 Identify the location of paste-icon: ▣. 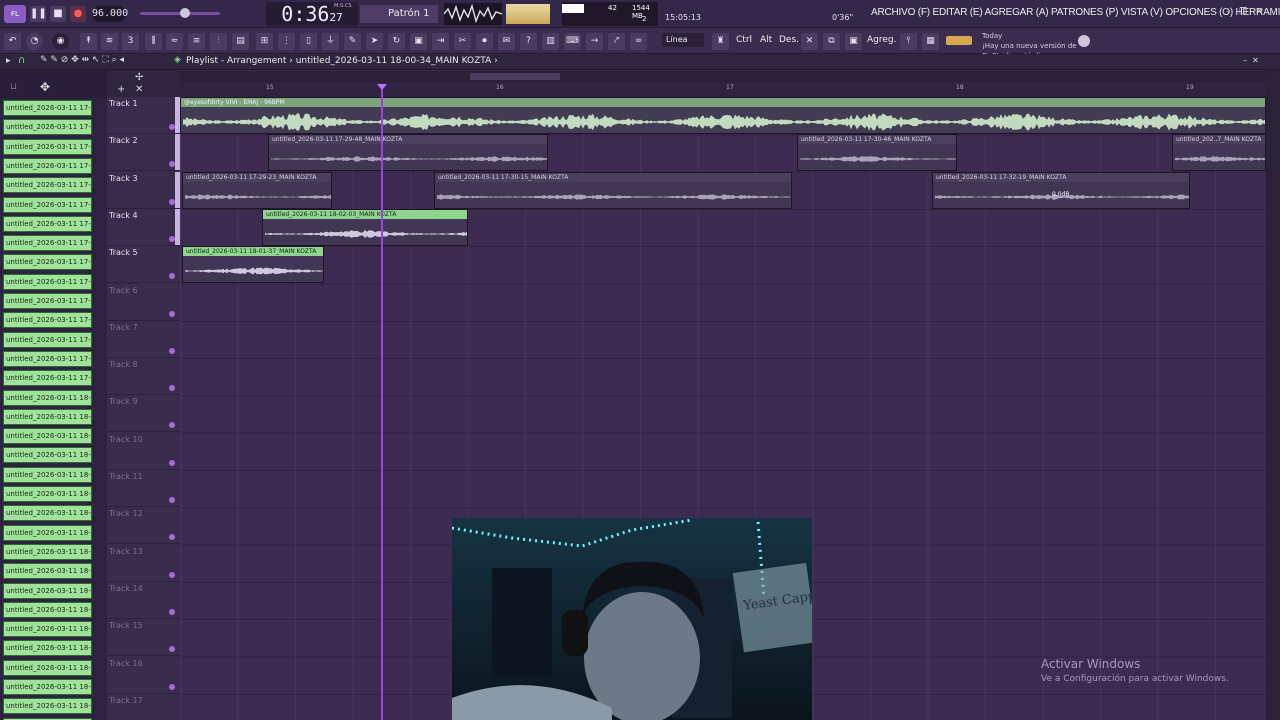
(853, 41).